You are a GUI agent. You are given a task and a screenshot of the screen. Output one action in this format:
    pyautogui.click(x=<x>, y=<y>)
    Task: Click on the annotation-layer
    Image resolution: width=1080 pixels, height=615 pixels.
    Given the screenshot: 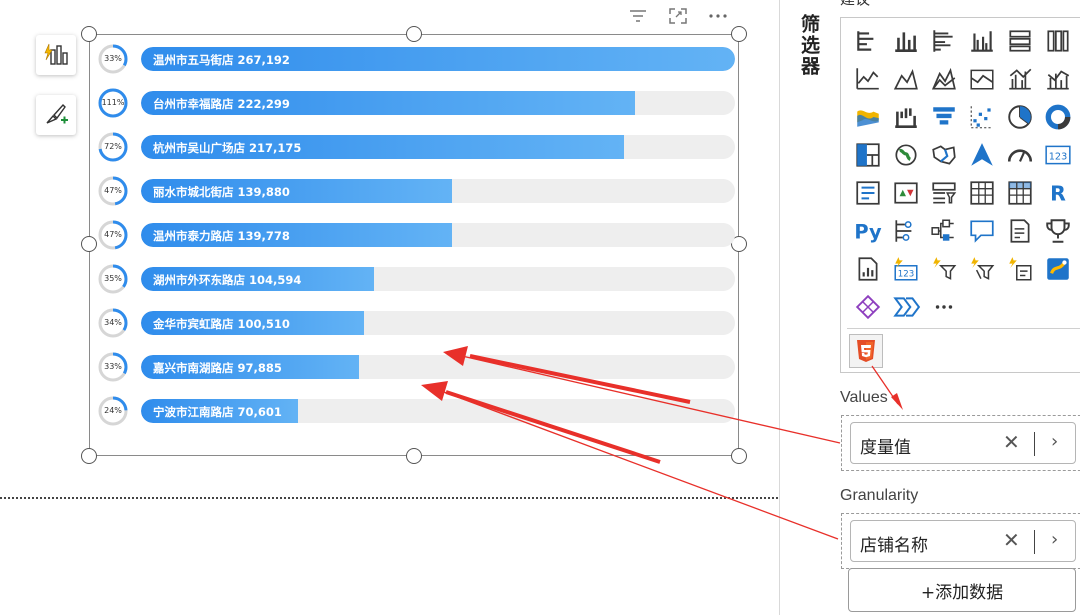 What is the action you would take?
    pyautogui.click(x=662, y=443)
    